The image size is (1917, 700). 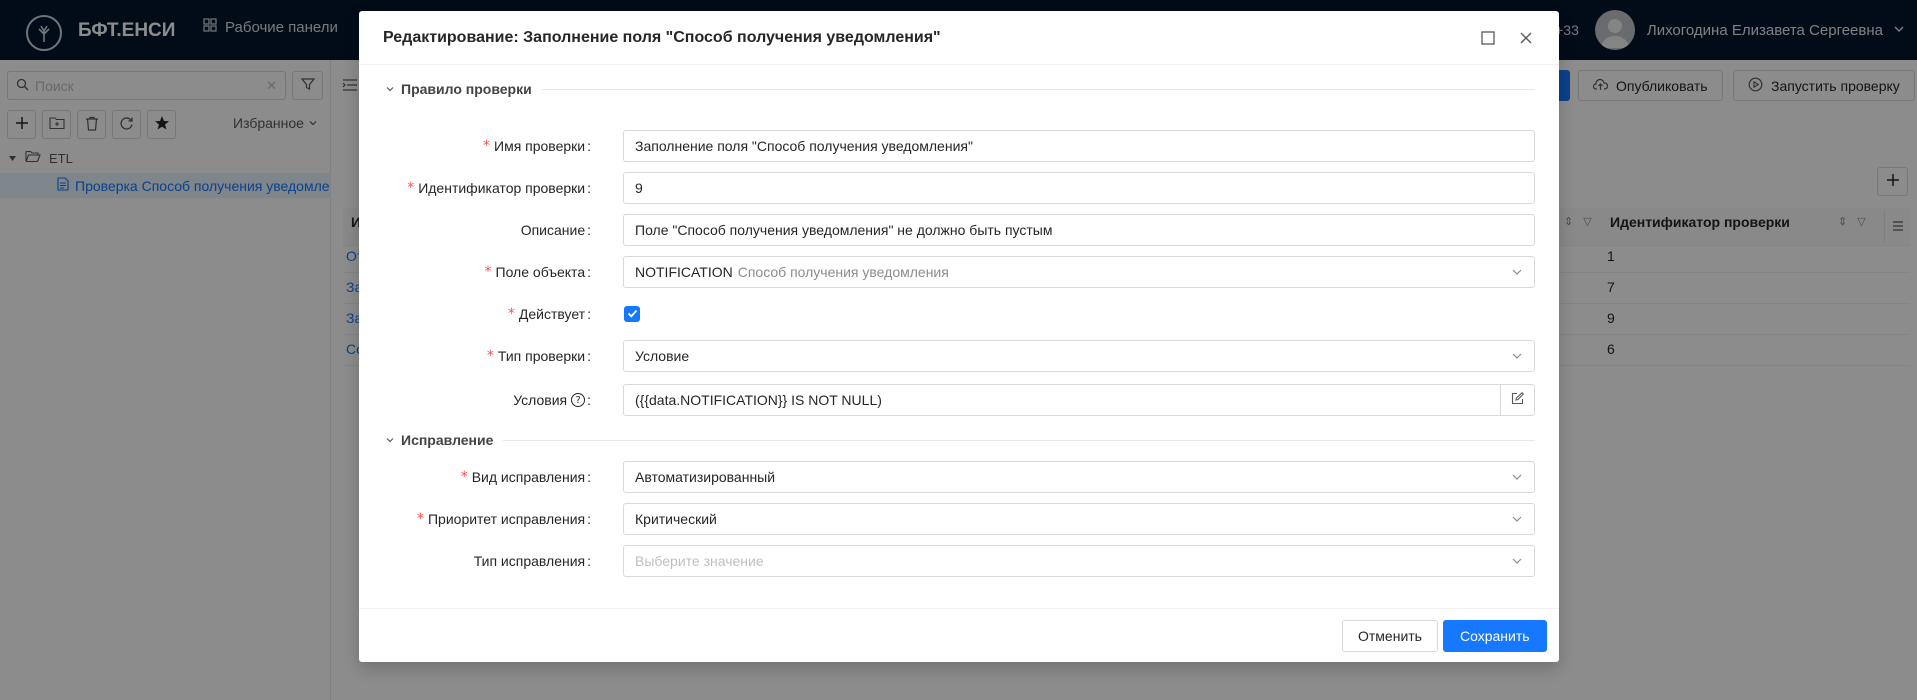 I want to click on section-fix-header: Исправление, so click(x=959, y=440).